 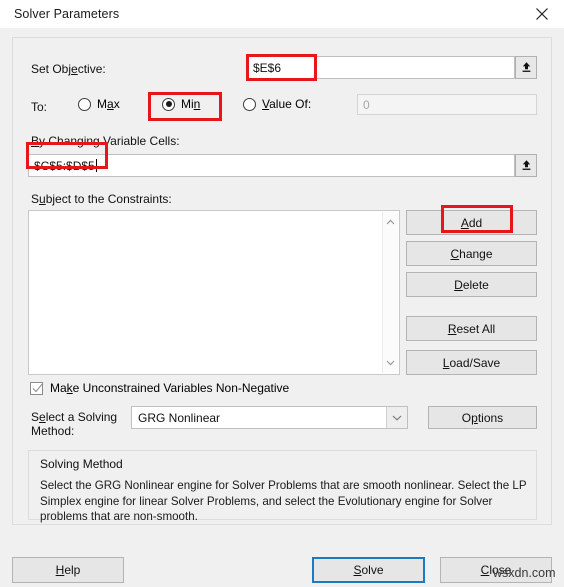 What do you see at coordinates (471, 222) in the screenshot?
I see `add-button: Add` at bounding box center [471, 222].